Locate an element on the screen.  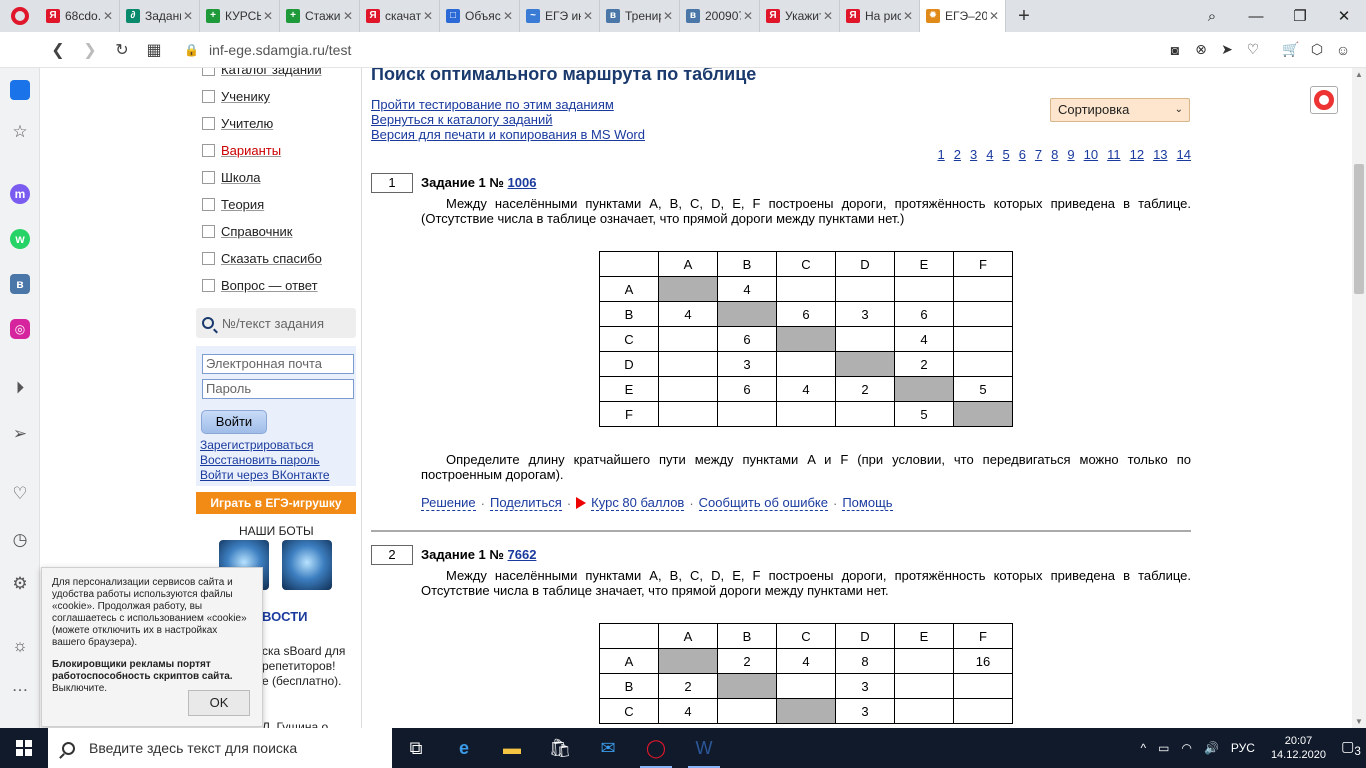
browser-tab: Я Укажит ✕ is located at coordinates (800, 16).